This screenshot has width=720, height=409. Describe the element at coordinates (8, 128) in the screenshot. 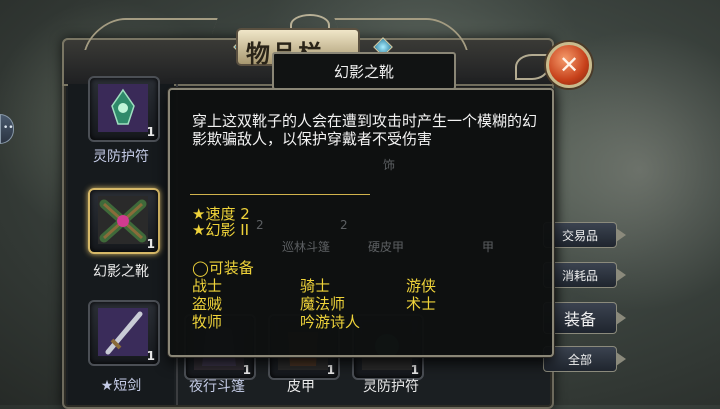

I see `side-tab-label: ••` at that location.